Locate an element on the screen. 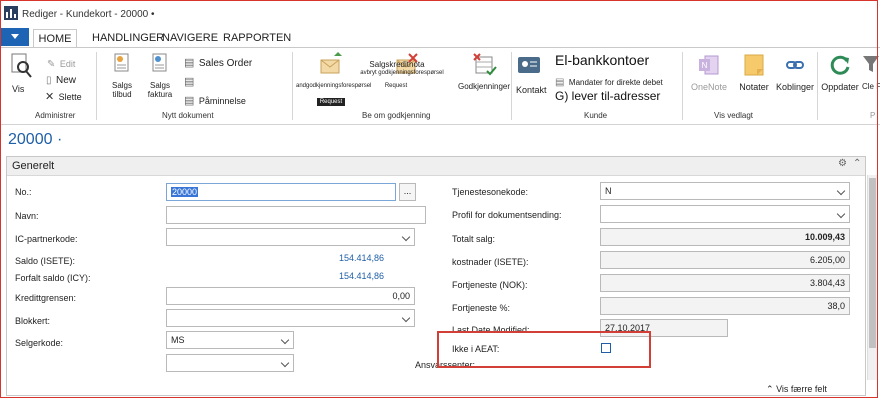 This screenshot has width=880, height=400. service-zone-label: Tjenestesonekode: is located at coordinates (490, 192).